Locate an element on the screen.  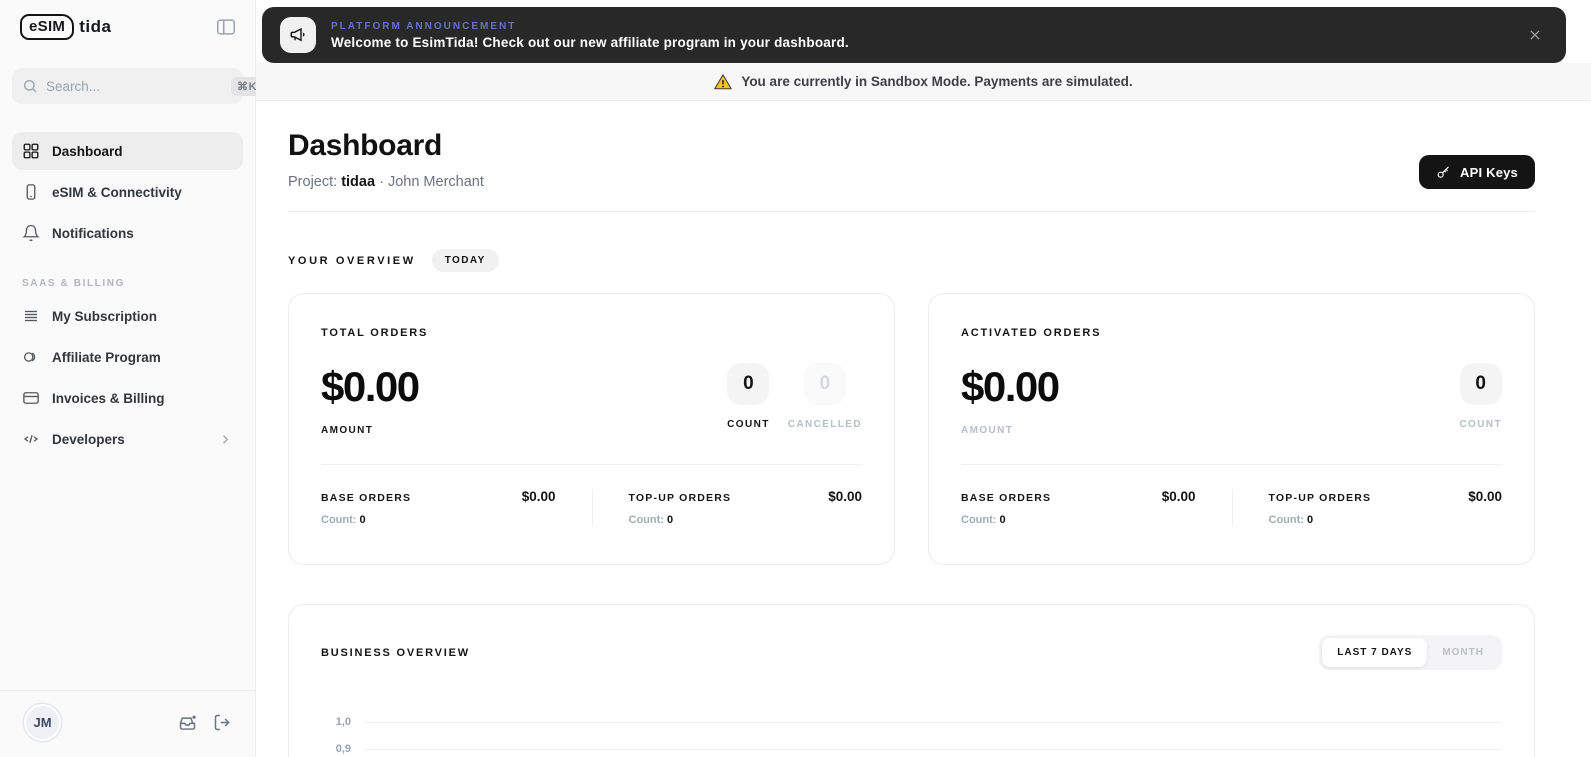
project-subtitle: Project: tidaa · John Merchant is located at coordinates (386, 182).